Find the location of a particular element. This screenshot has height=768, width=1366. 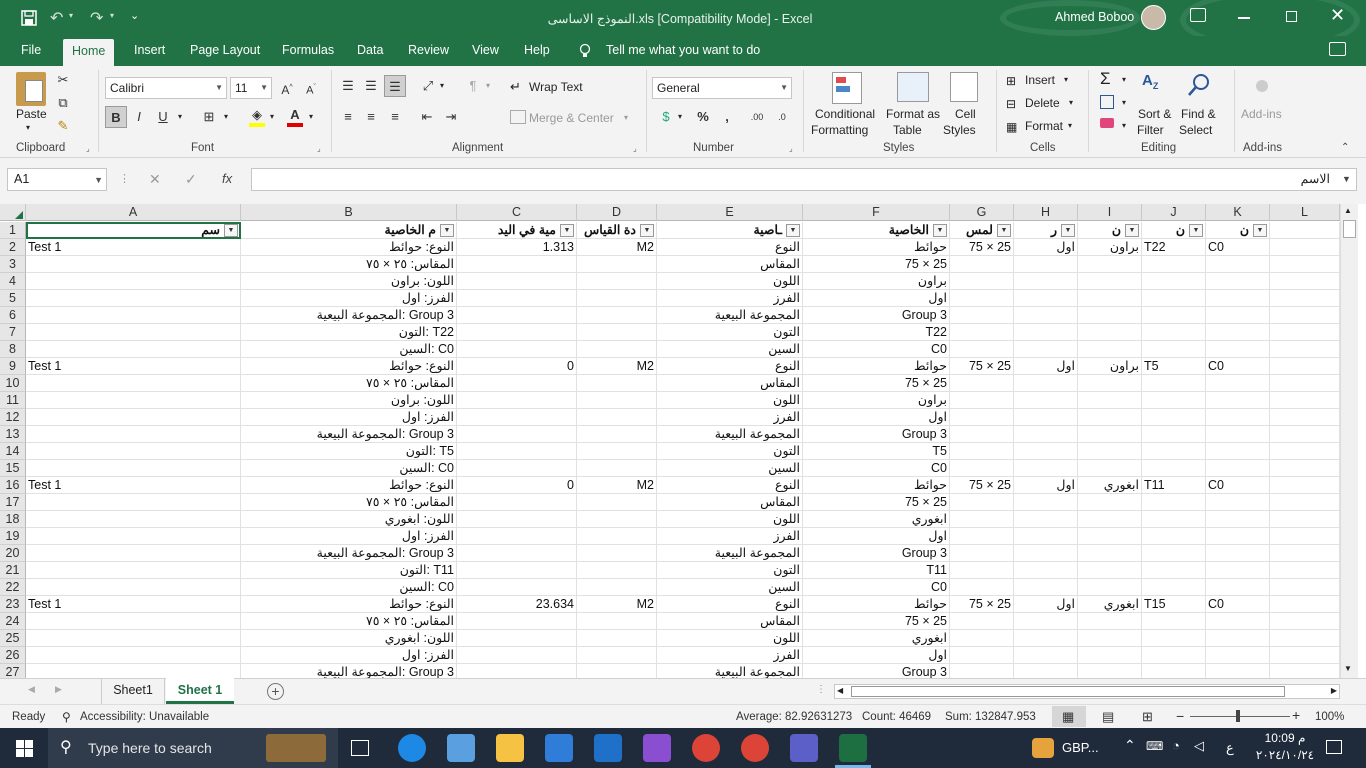

cell-f: ابغوري is located at coordinates (876, 638).